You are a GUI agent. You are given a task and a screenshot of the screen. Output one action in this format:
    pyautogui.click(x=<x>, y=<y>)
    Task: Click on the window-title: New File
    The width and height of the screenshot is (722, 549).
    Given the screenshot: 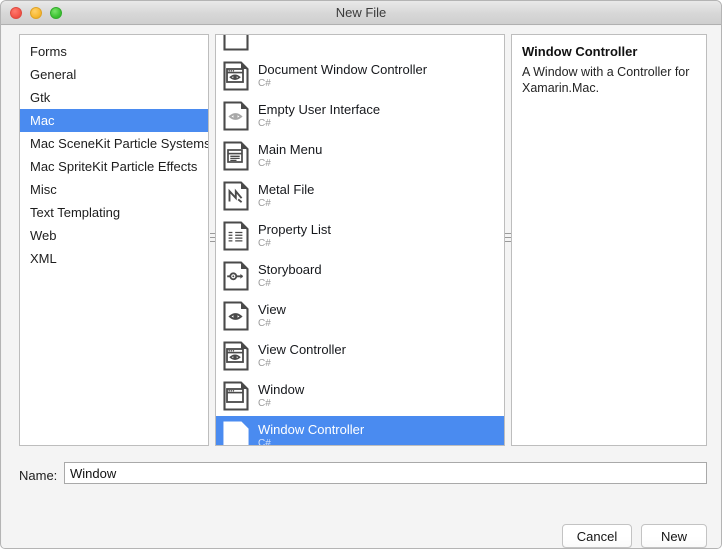 What is the action you would take?
    pyautogui.click(x=361, y=12)
    